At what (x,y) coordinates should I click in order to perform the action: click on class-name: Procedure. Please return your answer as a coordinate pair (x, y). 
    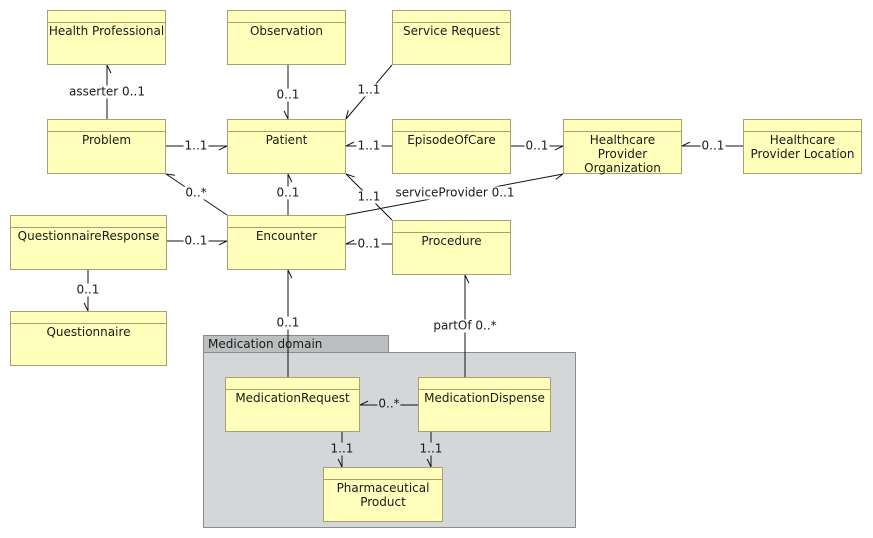
    Looking at the image, I should click on (451, 241).